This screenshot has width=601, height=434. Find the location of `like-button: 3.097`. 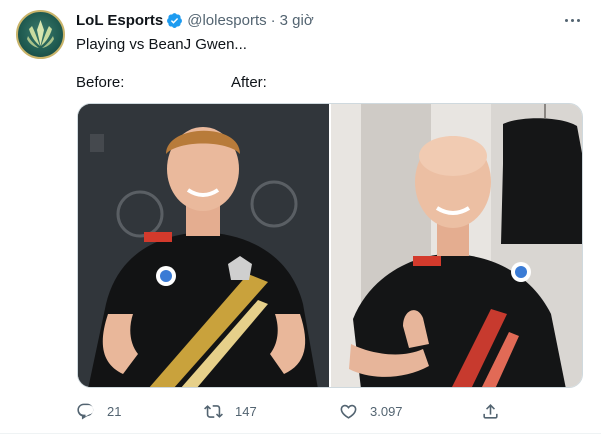

like-button: 3.097 is located at coordinates (371, 411).